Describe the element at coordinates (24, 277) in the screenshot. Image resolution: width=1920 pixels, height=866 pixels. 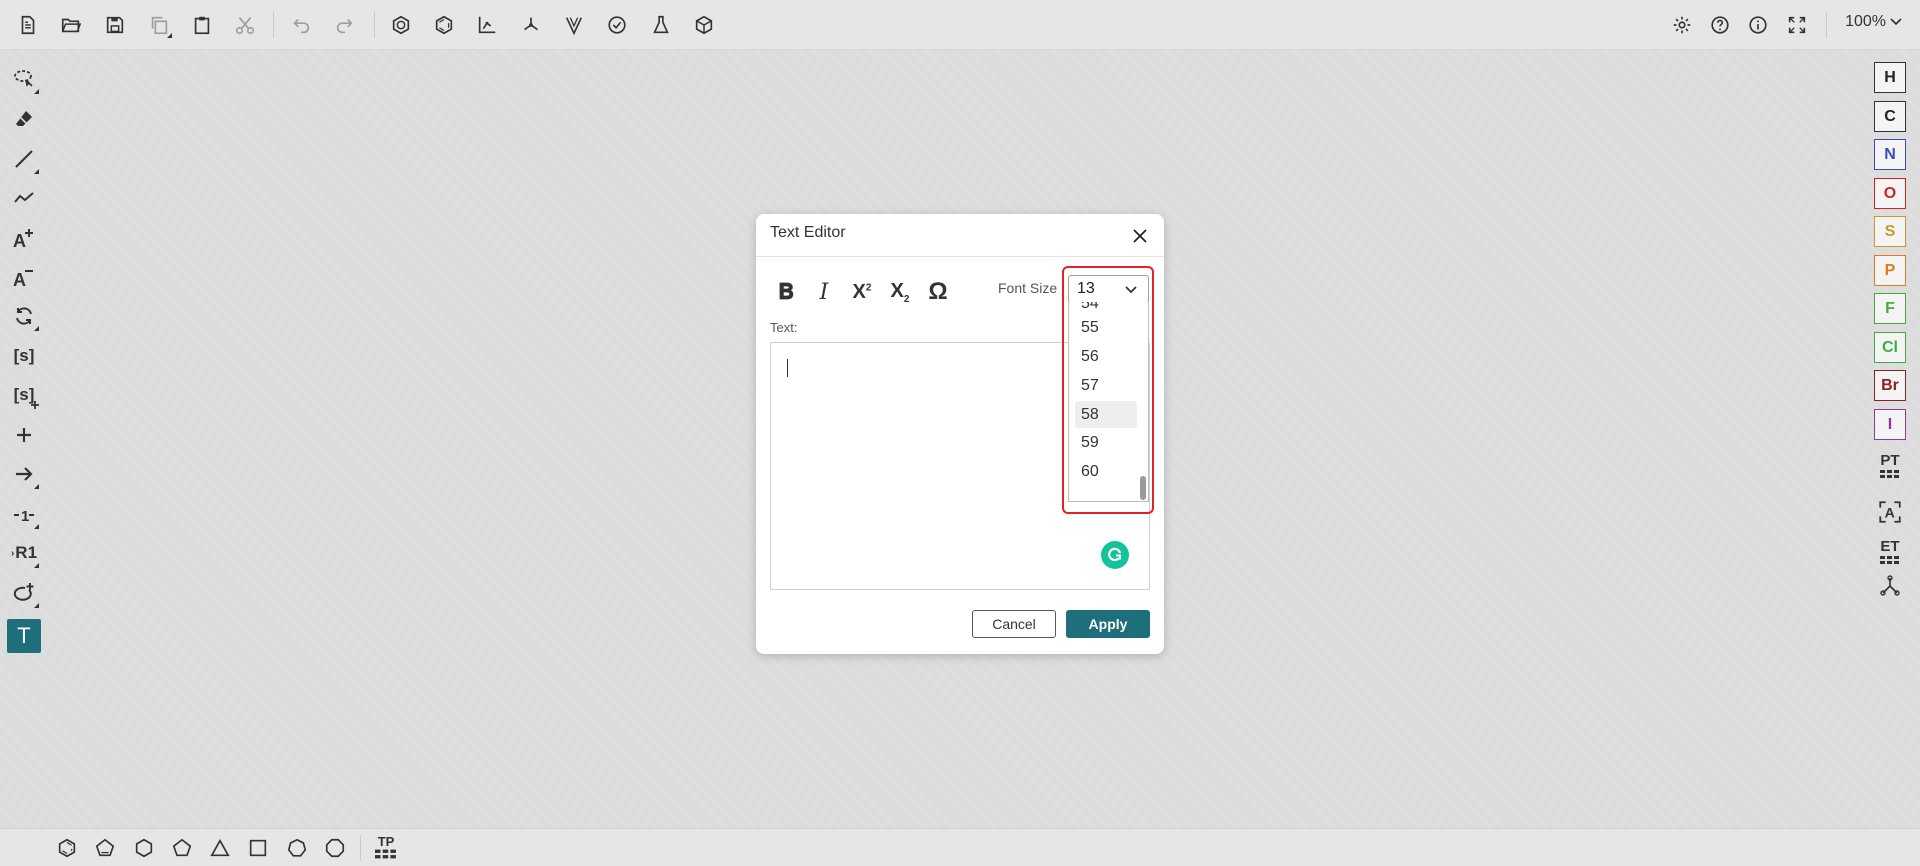
I see `charge-minus-tool: A` at that location.